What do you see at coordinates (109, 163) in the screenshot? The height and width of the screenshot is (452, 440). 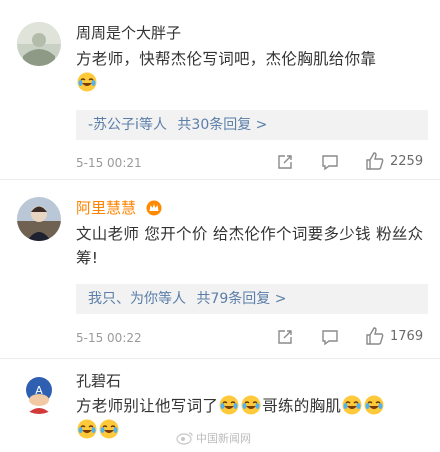 I see `timestamp: 5-15 00:21` at bounding box center [109, 163].